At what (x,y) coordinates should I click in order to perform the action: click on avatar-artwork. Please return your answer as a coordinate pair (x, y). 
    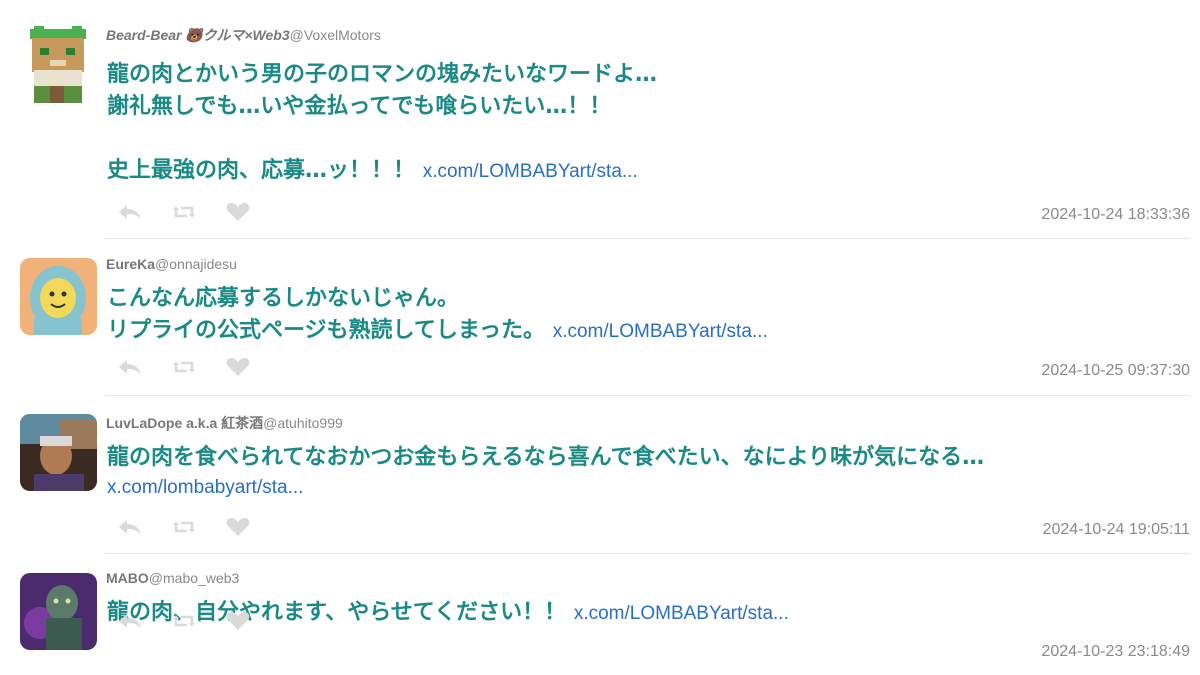
    Looking at the image, I should click on (58, 611).